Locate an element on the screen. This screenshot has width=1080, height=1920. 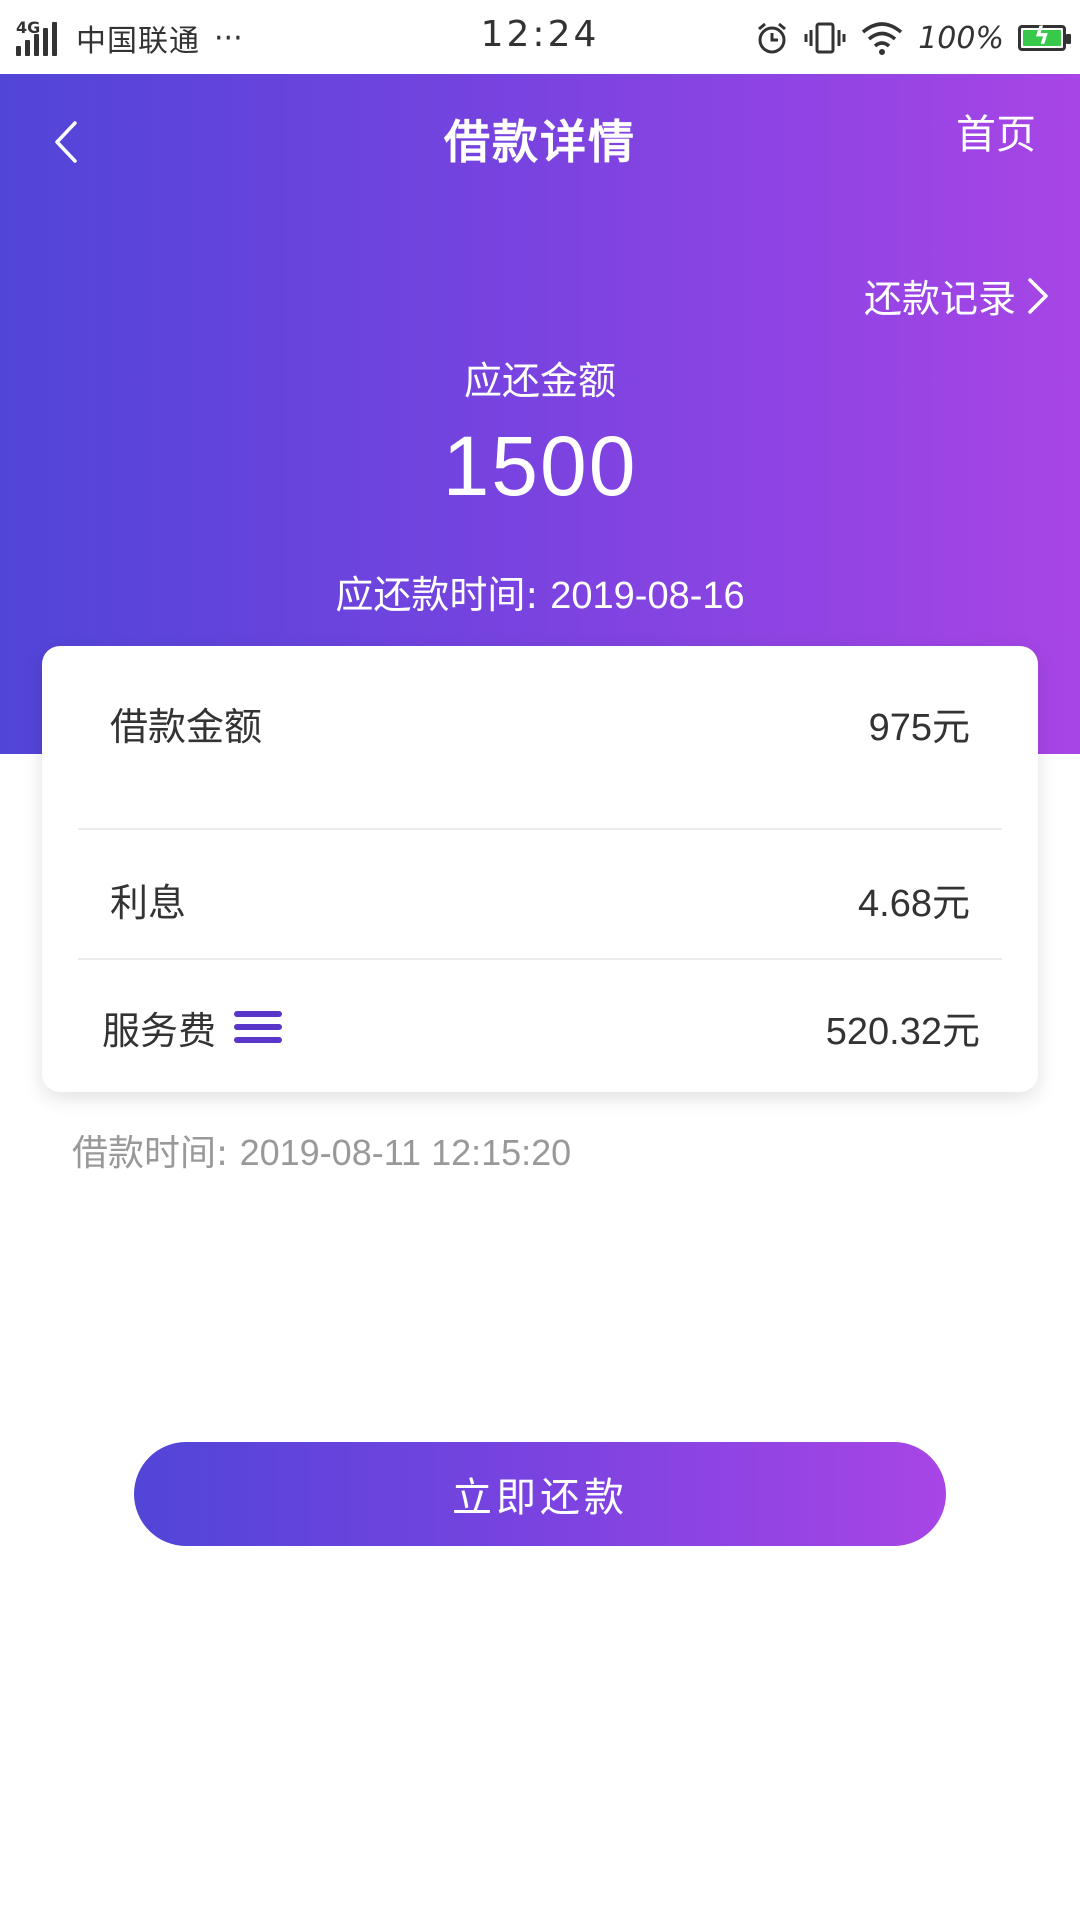
principal-value: 975元 is located at coordinates (919, 726).